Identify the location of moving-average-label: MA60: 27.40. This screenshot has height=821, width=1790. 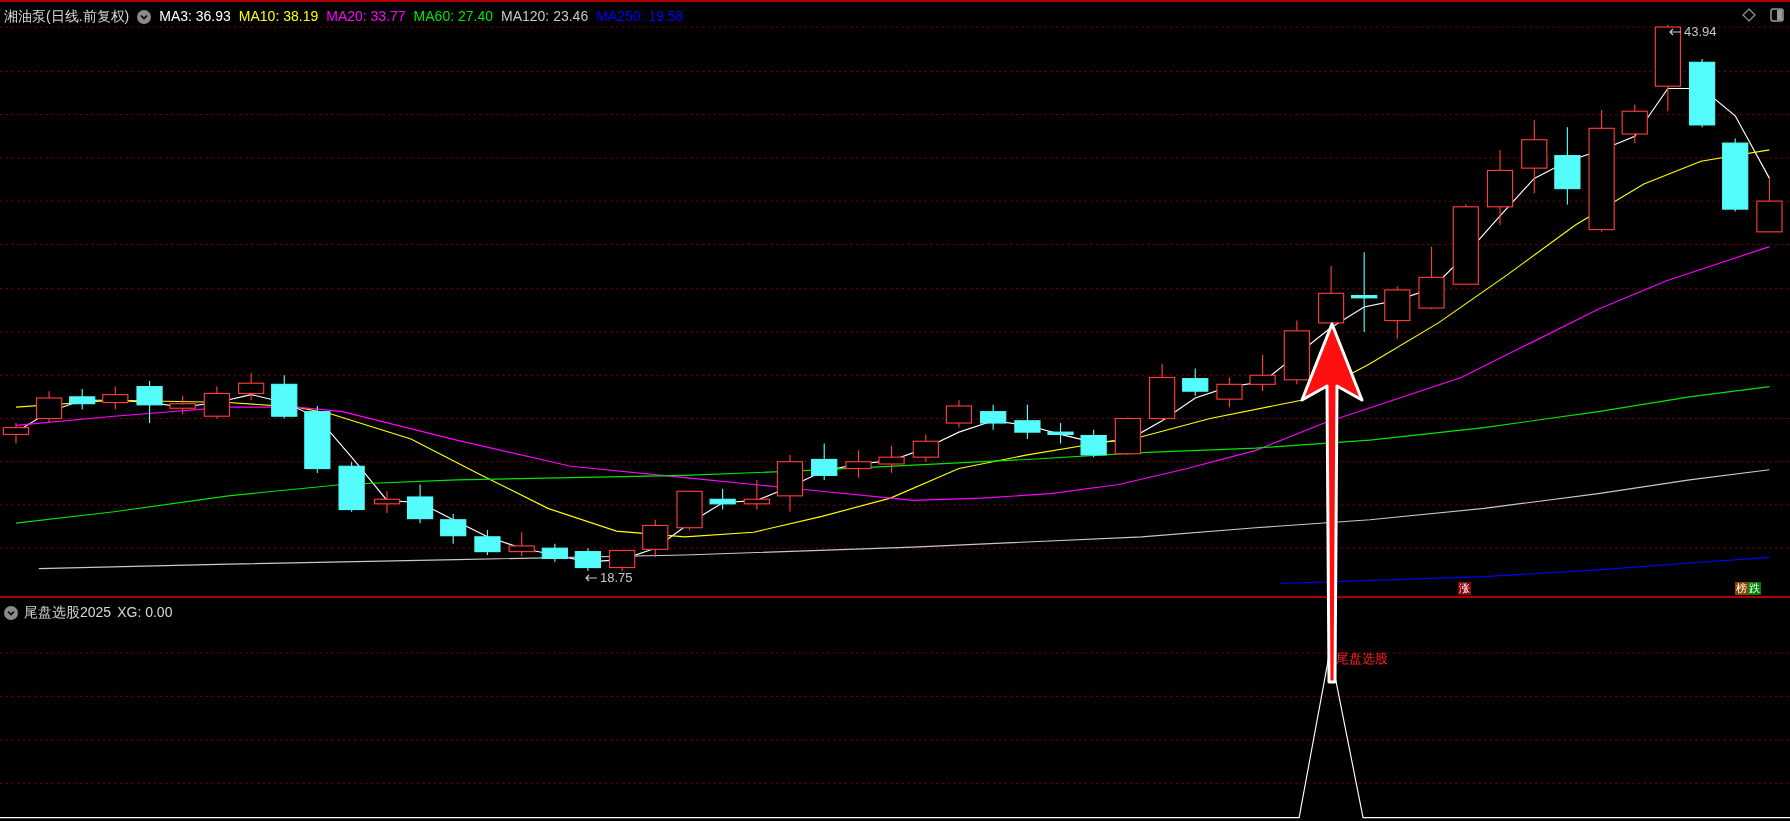
(453, 16).